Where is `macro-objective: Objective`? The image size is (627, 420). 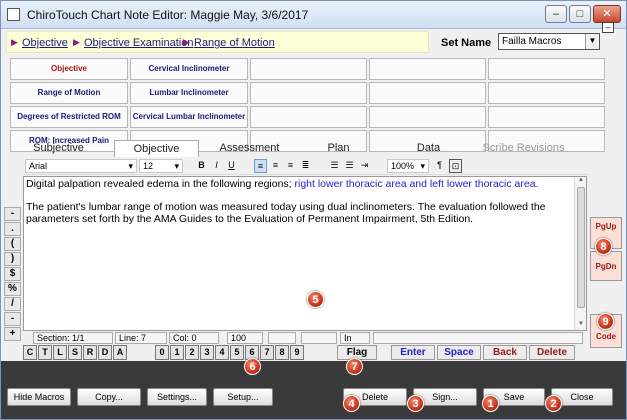 macro-objective: Objective is located at coordinates (69, 69).